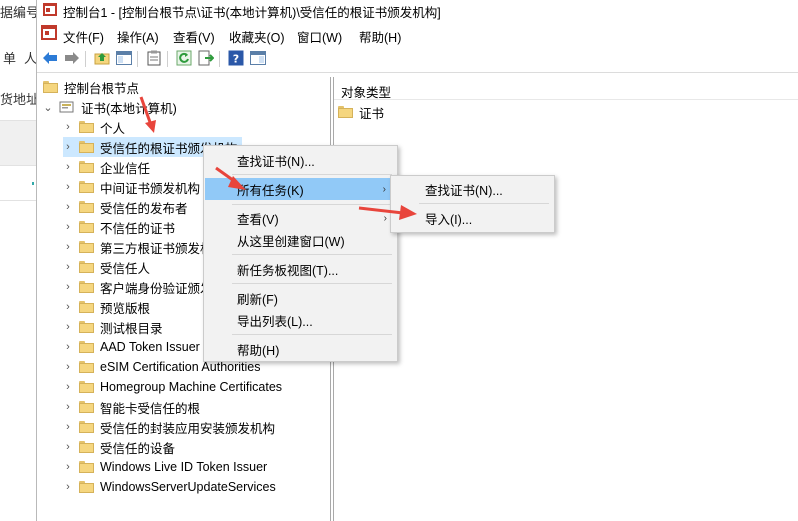 The height and width of the screenshot is (521, 798). What do you see at coordinates (138, 36) in the screenshot?
I see `menu-action: 操作(A)` at bounding box center [138, 36].